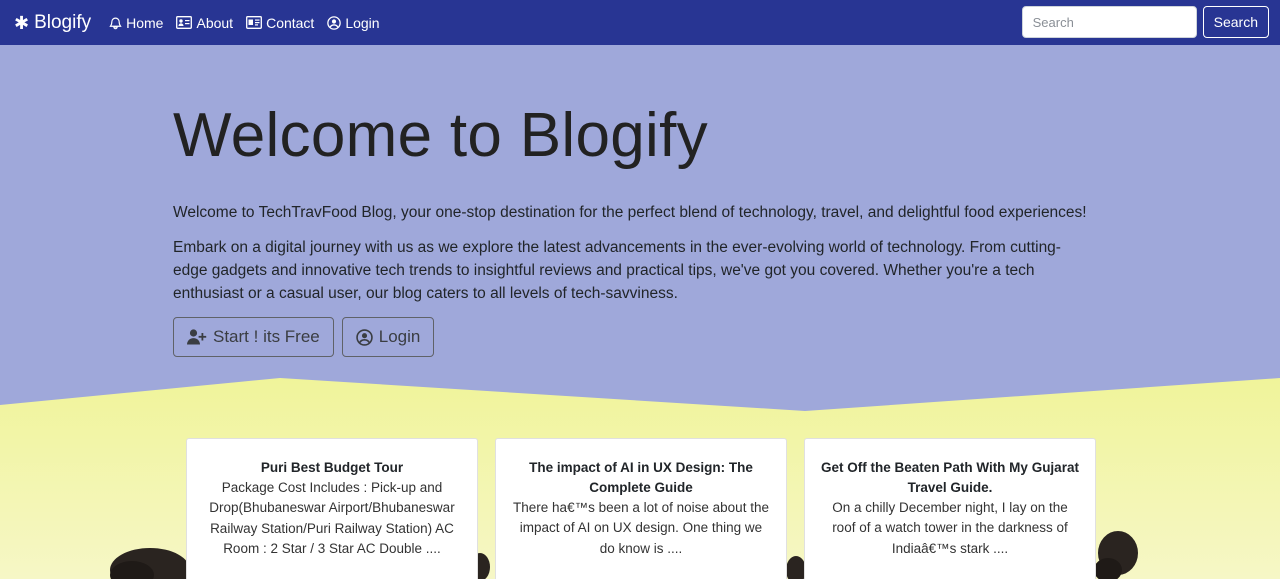 The height and width of the screenshot is (579, 1280). Describe the element at coordinates (215, 22) in the screenshot. I see `nav-about-label: About` at that location.